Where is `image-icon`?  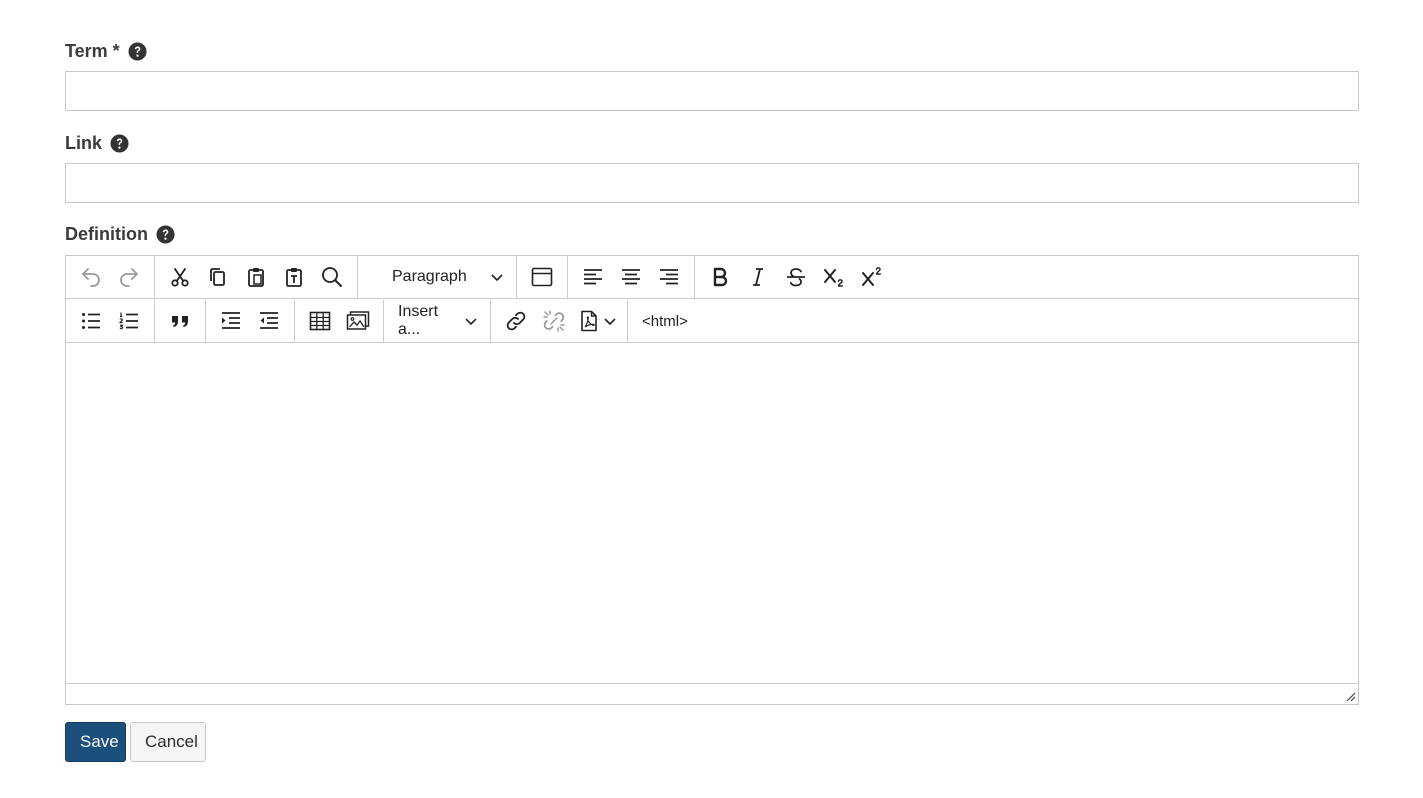
image-icon is located at coordinates (358, 320).